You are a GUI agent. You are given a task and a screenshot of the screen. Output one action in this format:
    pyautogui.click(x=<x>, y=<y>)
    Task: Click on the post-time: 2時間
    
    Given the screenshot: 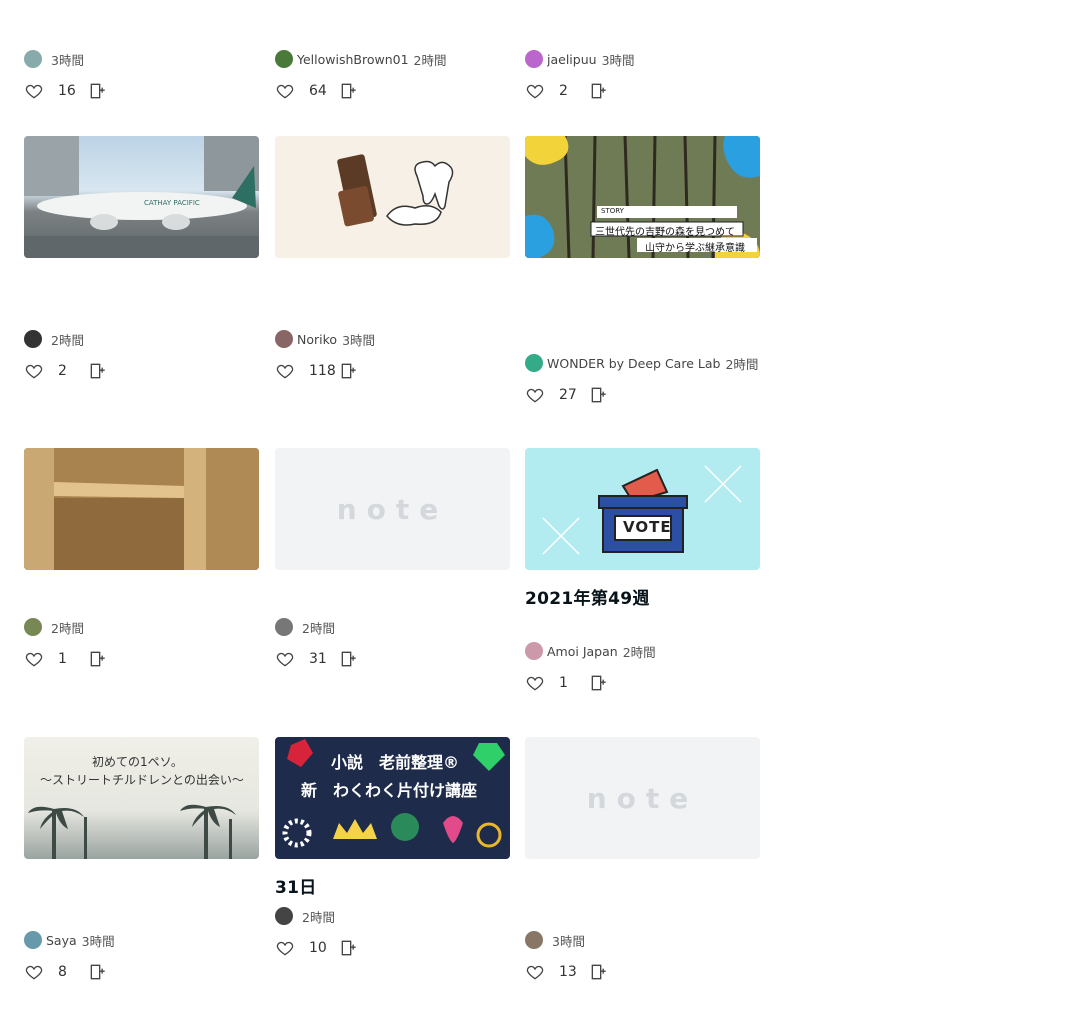 What is the action you would take?
    pyautogui.click(x=639, y=652)
    